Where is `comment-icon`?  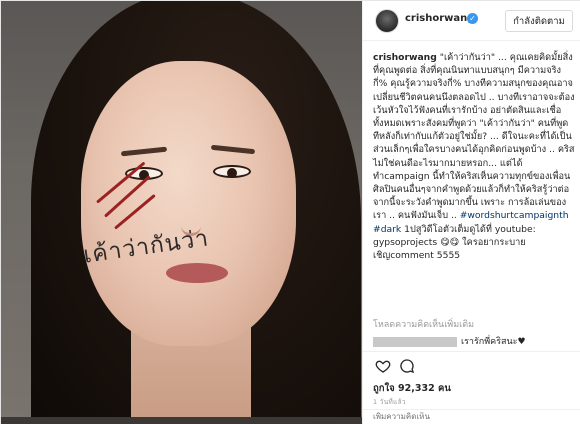
comment-icon is located at coordinates (407, 366).